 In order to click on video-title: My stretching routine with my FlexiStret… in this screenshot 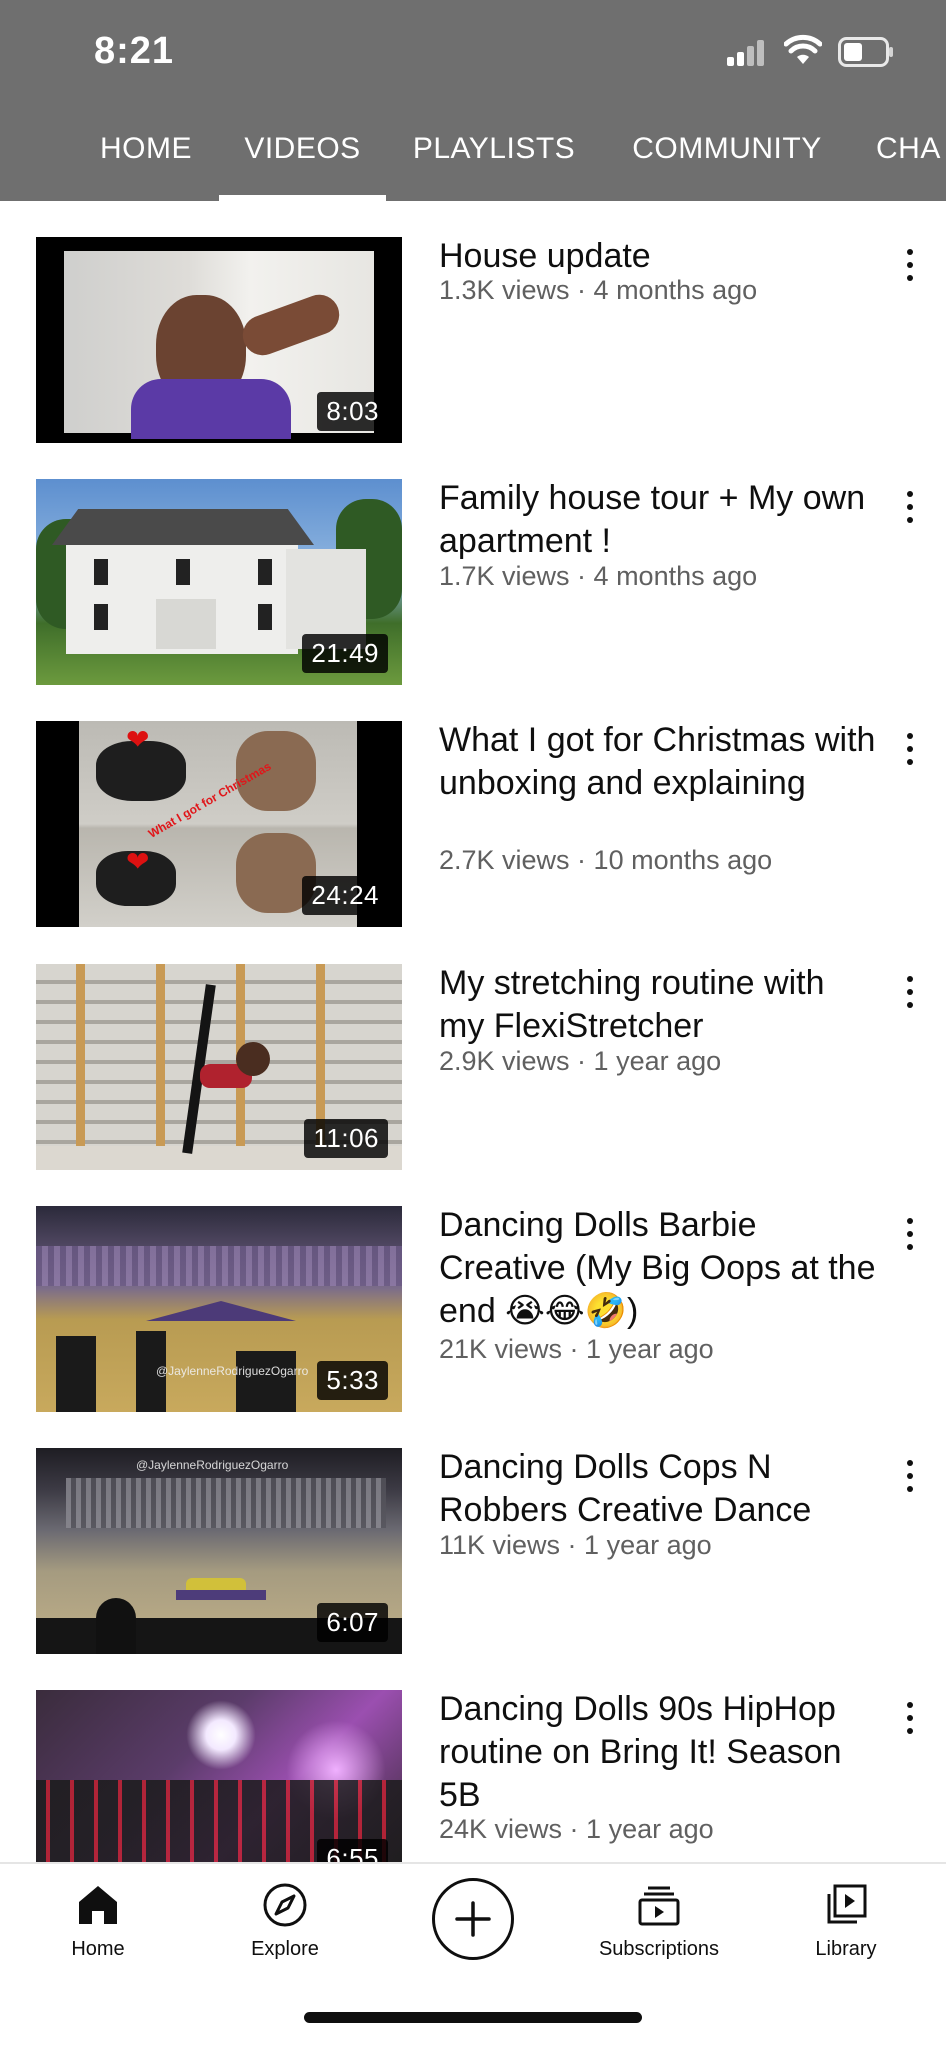, I will do `click(659, 1005)`.